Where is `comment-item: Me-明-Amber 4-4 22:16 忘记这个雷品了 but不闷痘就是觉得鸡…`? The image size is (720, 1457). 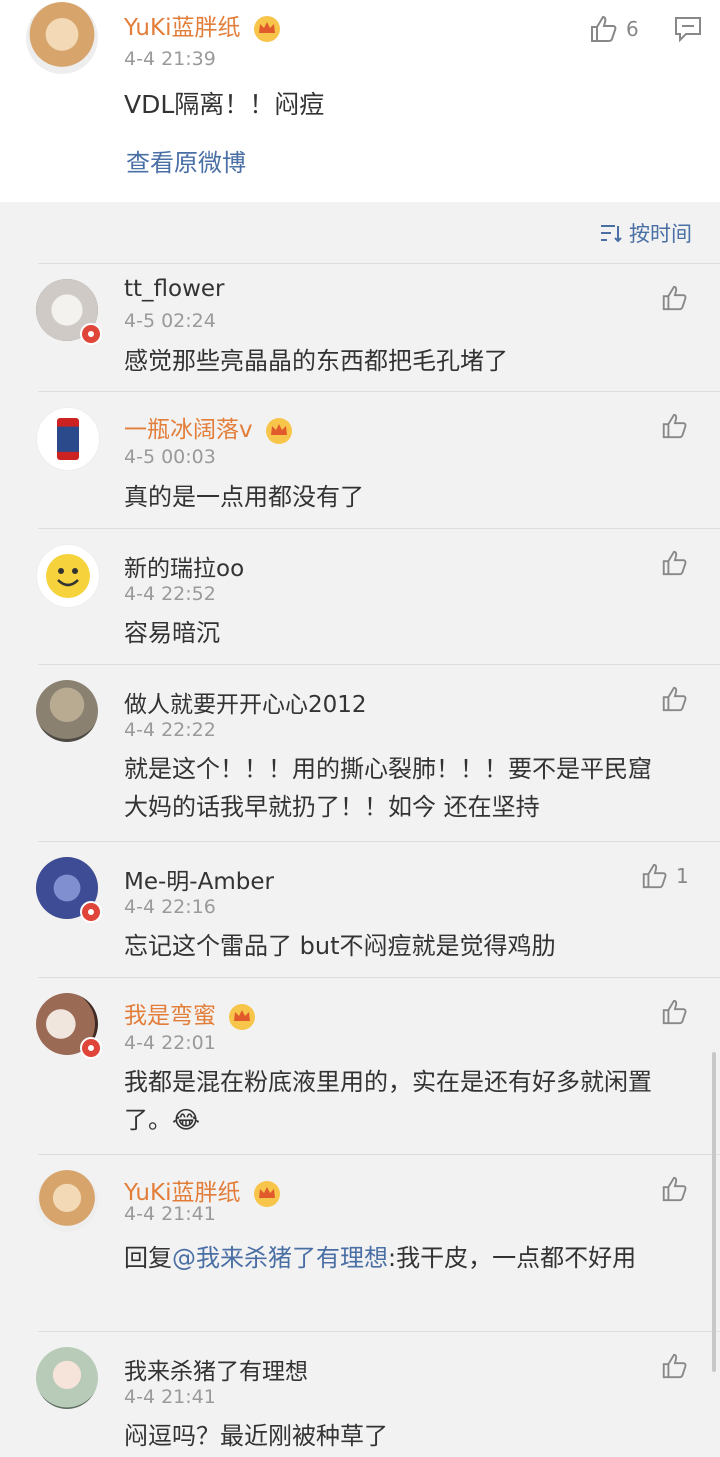 comment-item: Me-明-Amber 4-4 22:16 忘记这个雷品了 but不闷痘就是觉得鸡… is located at coordinates (360, 909).